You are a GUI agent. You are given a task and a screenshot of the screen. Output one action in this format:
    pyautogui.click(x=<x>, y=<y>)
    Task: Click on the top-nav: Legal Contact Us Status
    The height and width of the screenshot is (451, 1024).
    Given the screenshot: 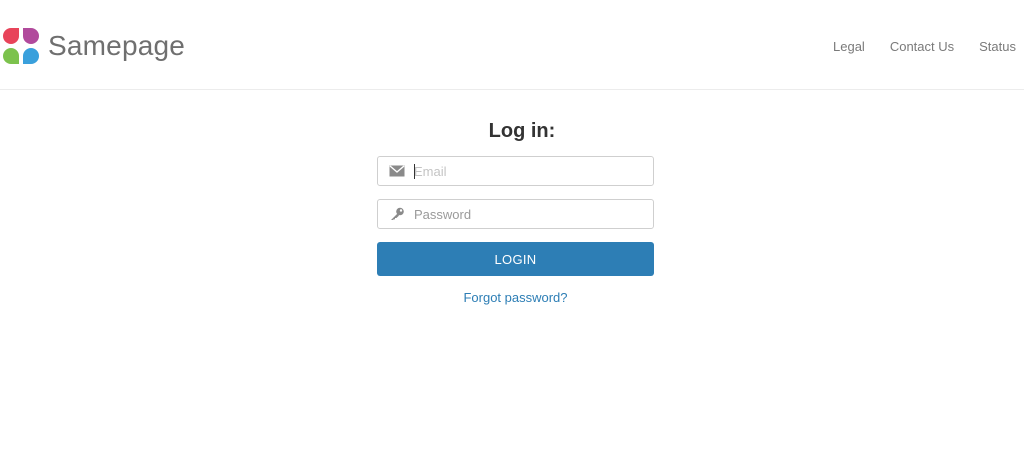 What is the action you would take?
    pyautogui.click(x=924, y=47)
    